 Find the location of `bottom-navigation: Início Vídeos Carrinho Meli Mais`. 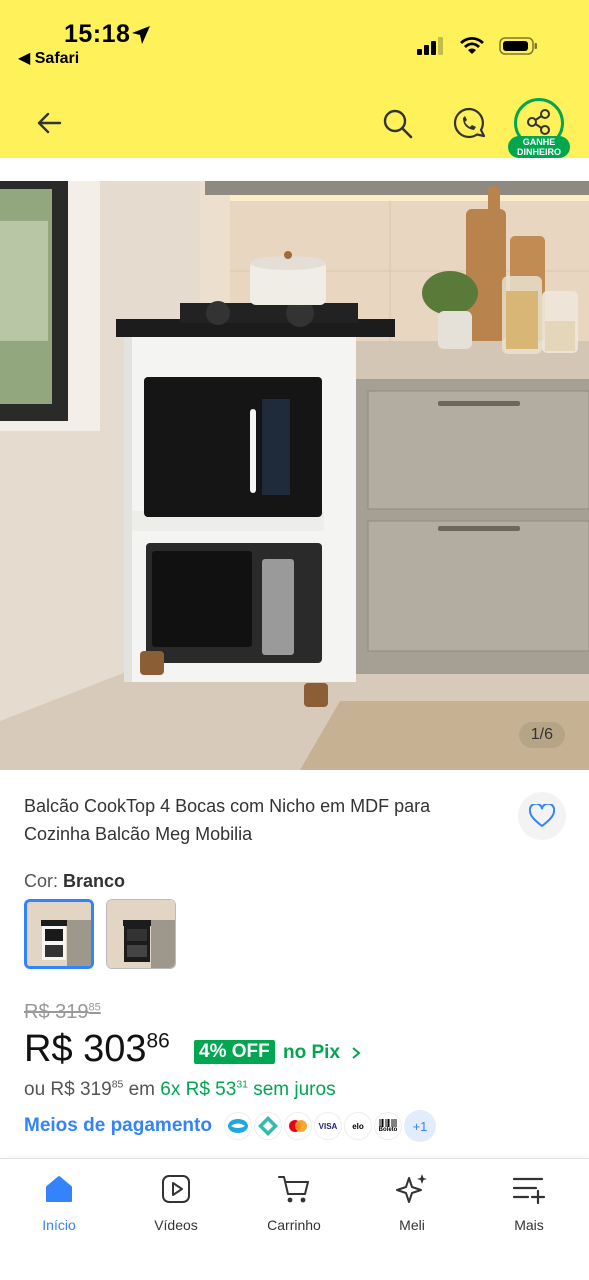

bottom-navigation: Início Vídeos Carrinho Meli Mais is located at coordinates (294, 1219).